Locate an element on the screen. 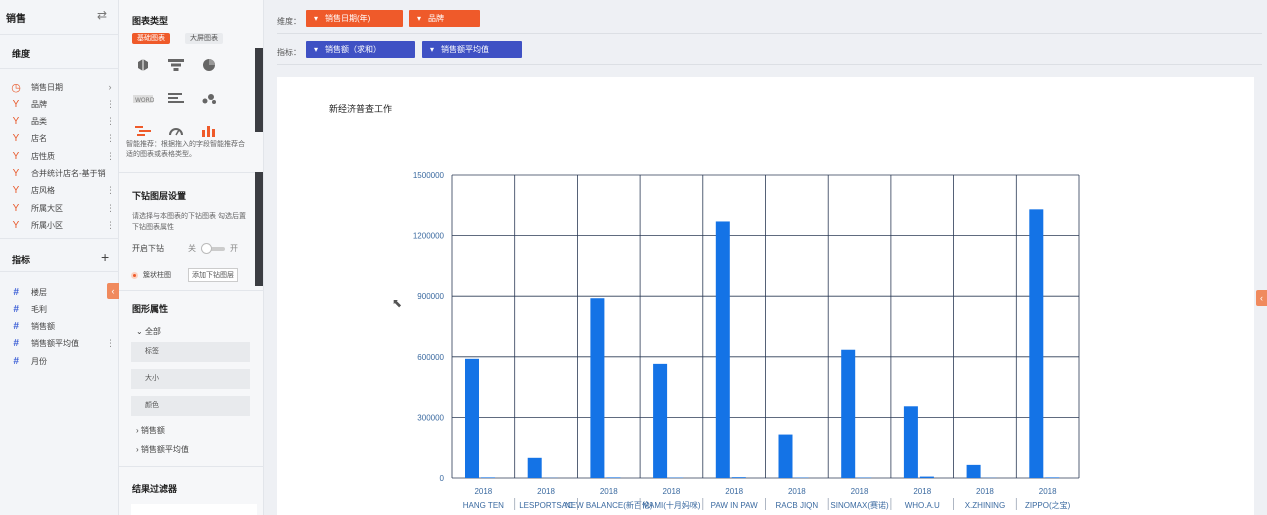  dimension-field: Y 品牌 ⋮ is located at coordinates (61, 104).